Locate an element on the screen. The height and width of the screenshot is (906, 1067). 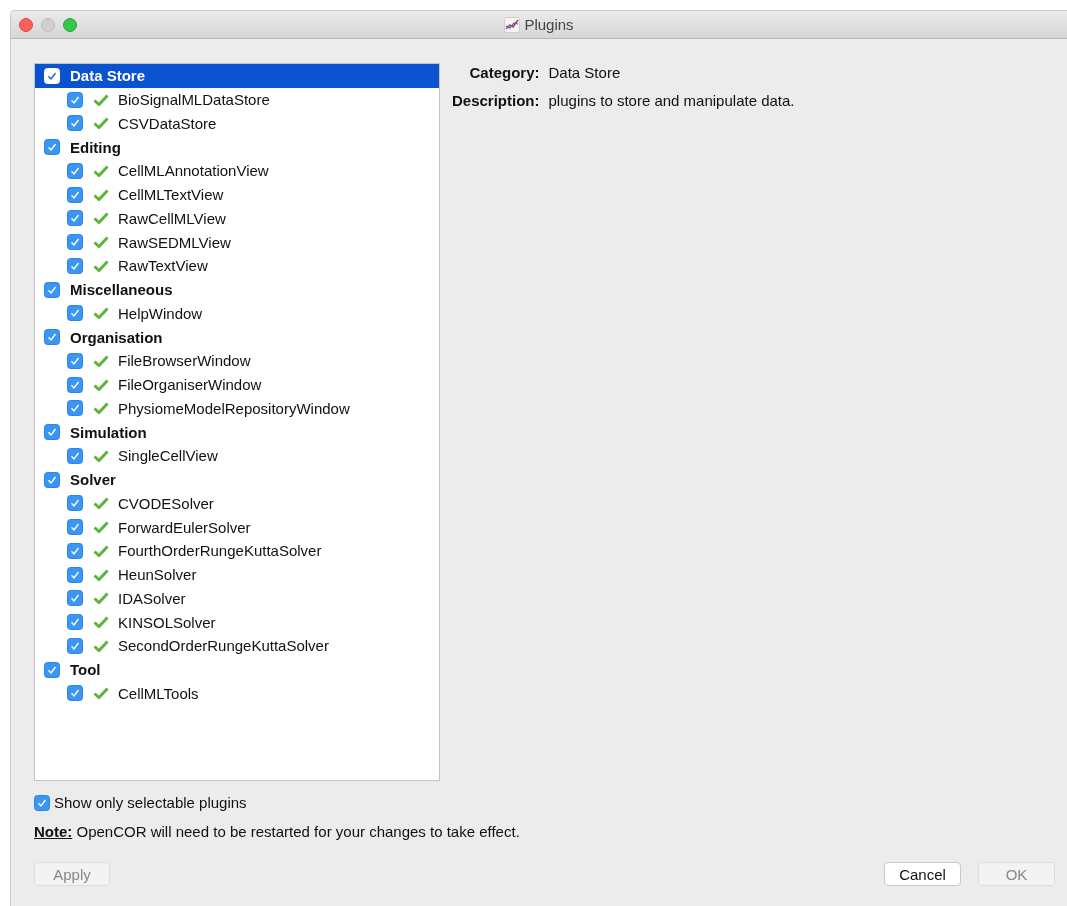
app-icon is located at coordinates (512, 24).